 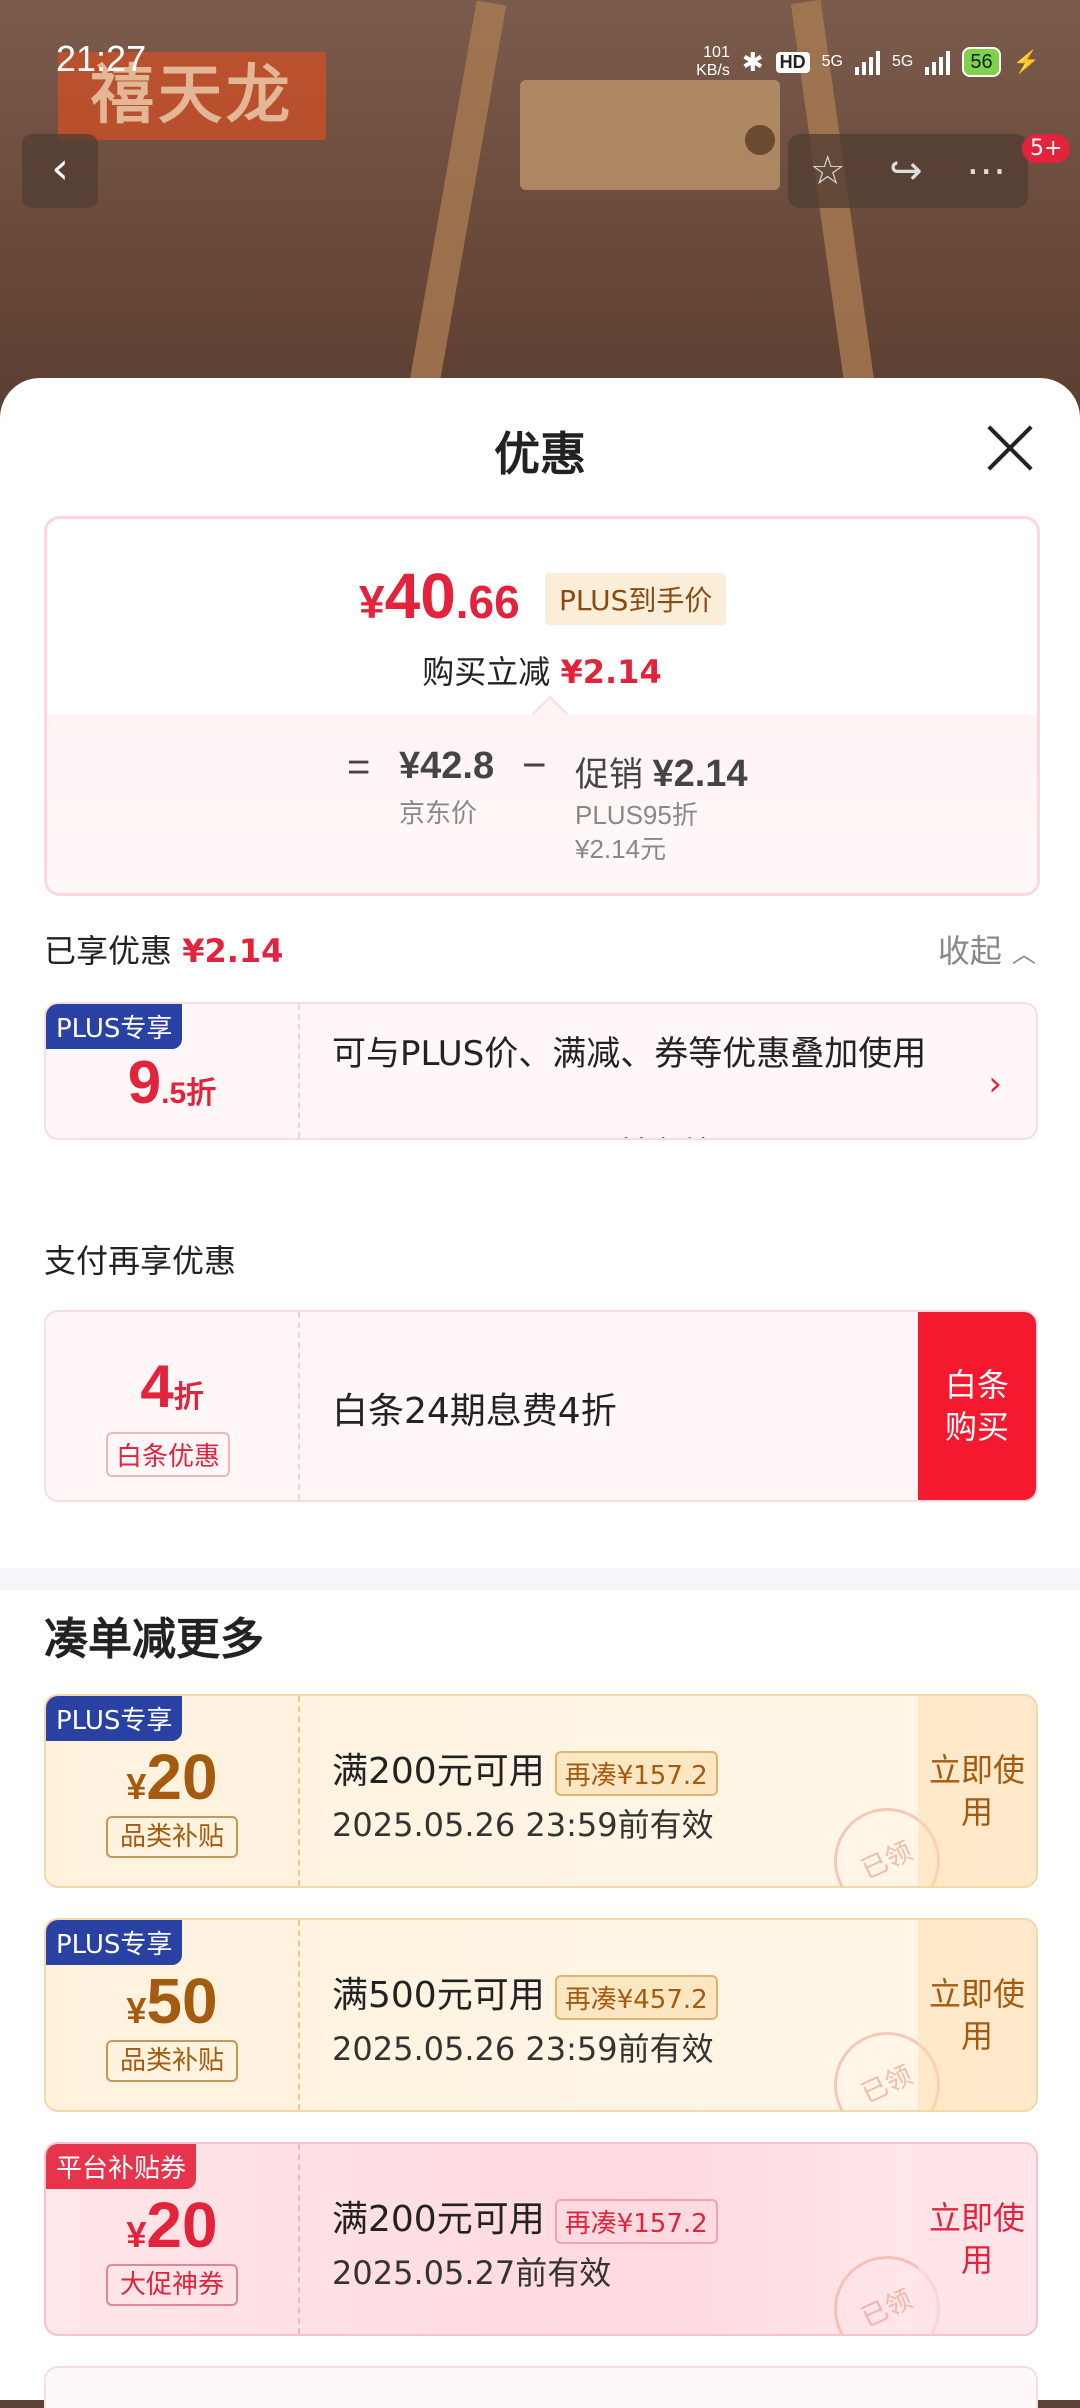 What do you see at coordinates (541, 2387) in the screenshot?
I see `coupon-card-partial` at bounding box center [541, 2387].